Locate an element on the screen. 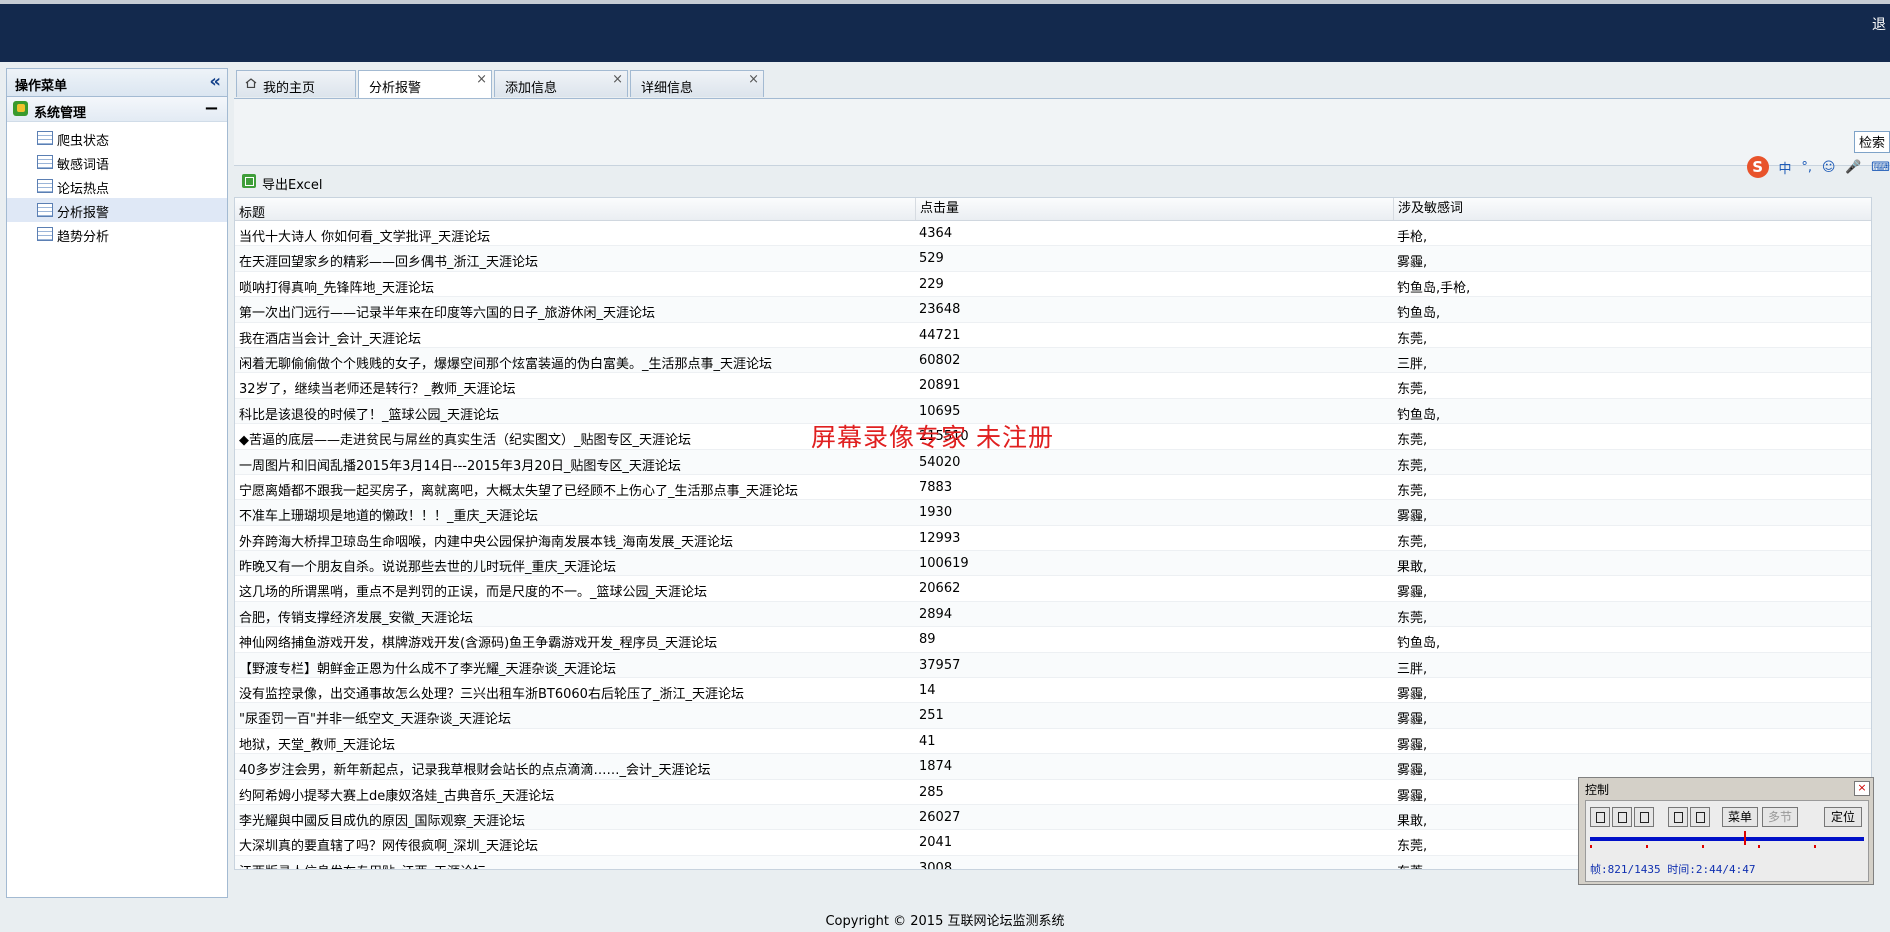  logout-link: 退 is located at coordinates (1879, 24).